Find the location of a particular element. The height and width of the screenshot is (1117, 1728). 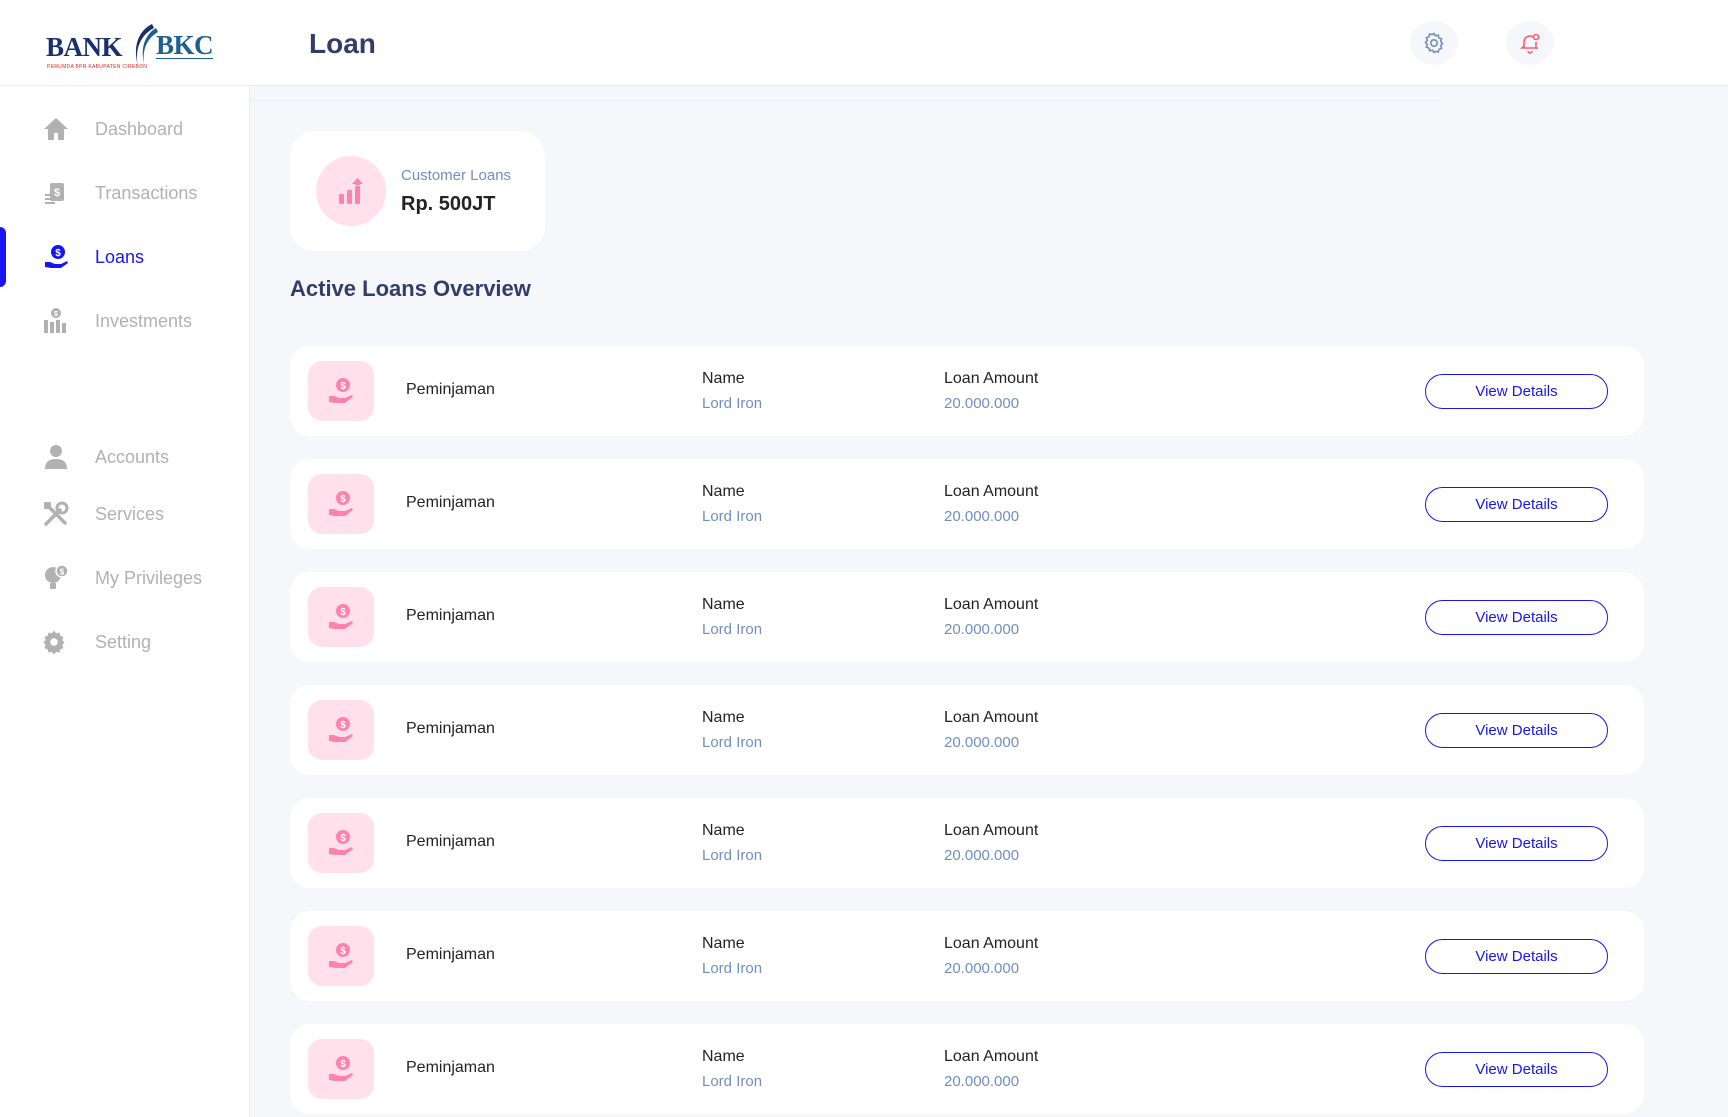

sidebar-item-loans: $ Loans is located at coordinates (125, 257).